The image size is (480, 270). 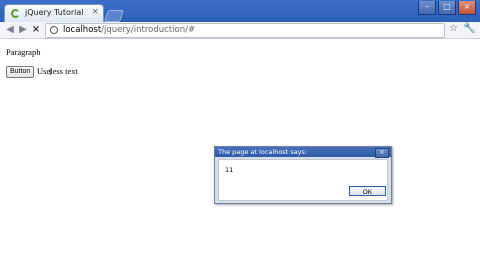 I want to click on dialog-close-icon: ×, so click(x=382, y=153).